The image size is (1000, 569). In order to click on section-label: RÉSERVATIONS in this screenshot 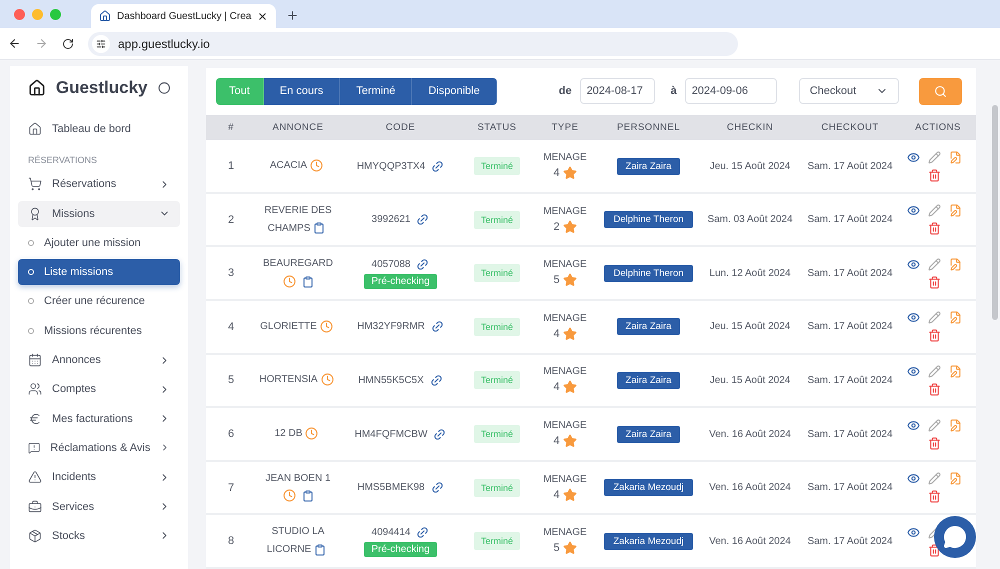, I will do `click(62, 161)`.